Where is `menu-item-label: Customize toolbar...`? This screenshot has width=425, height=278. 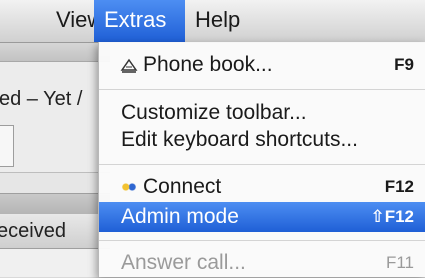 menu-item-label: Customize toolbar... is located at coordinates (214, 112).